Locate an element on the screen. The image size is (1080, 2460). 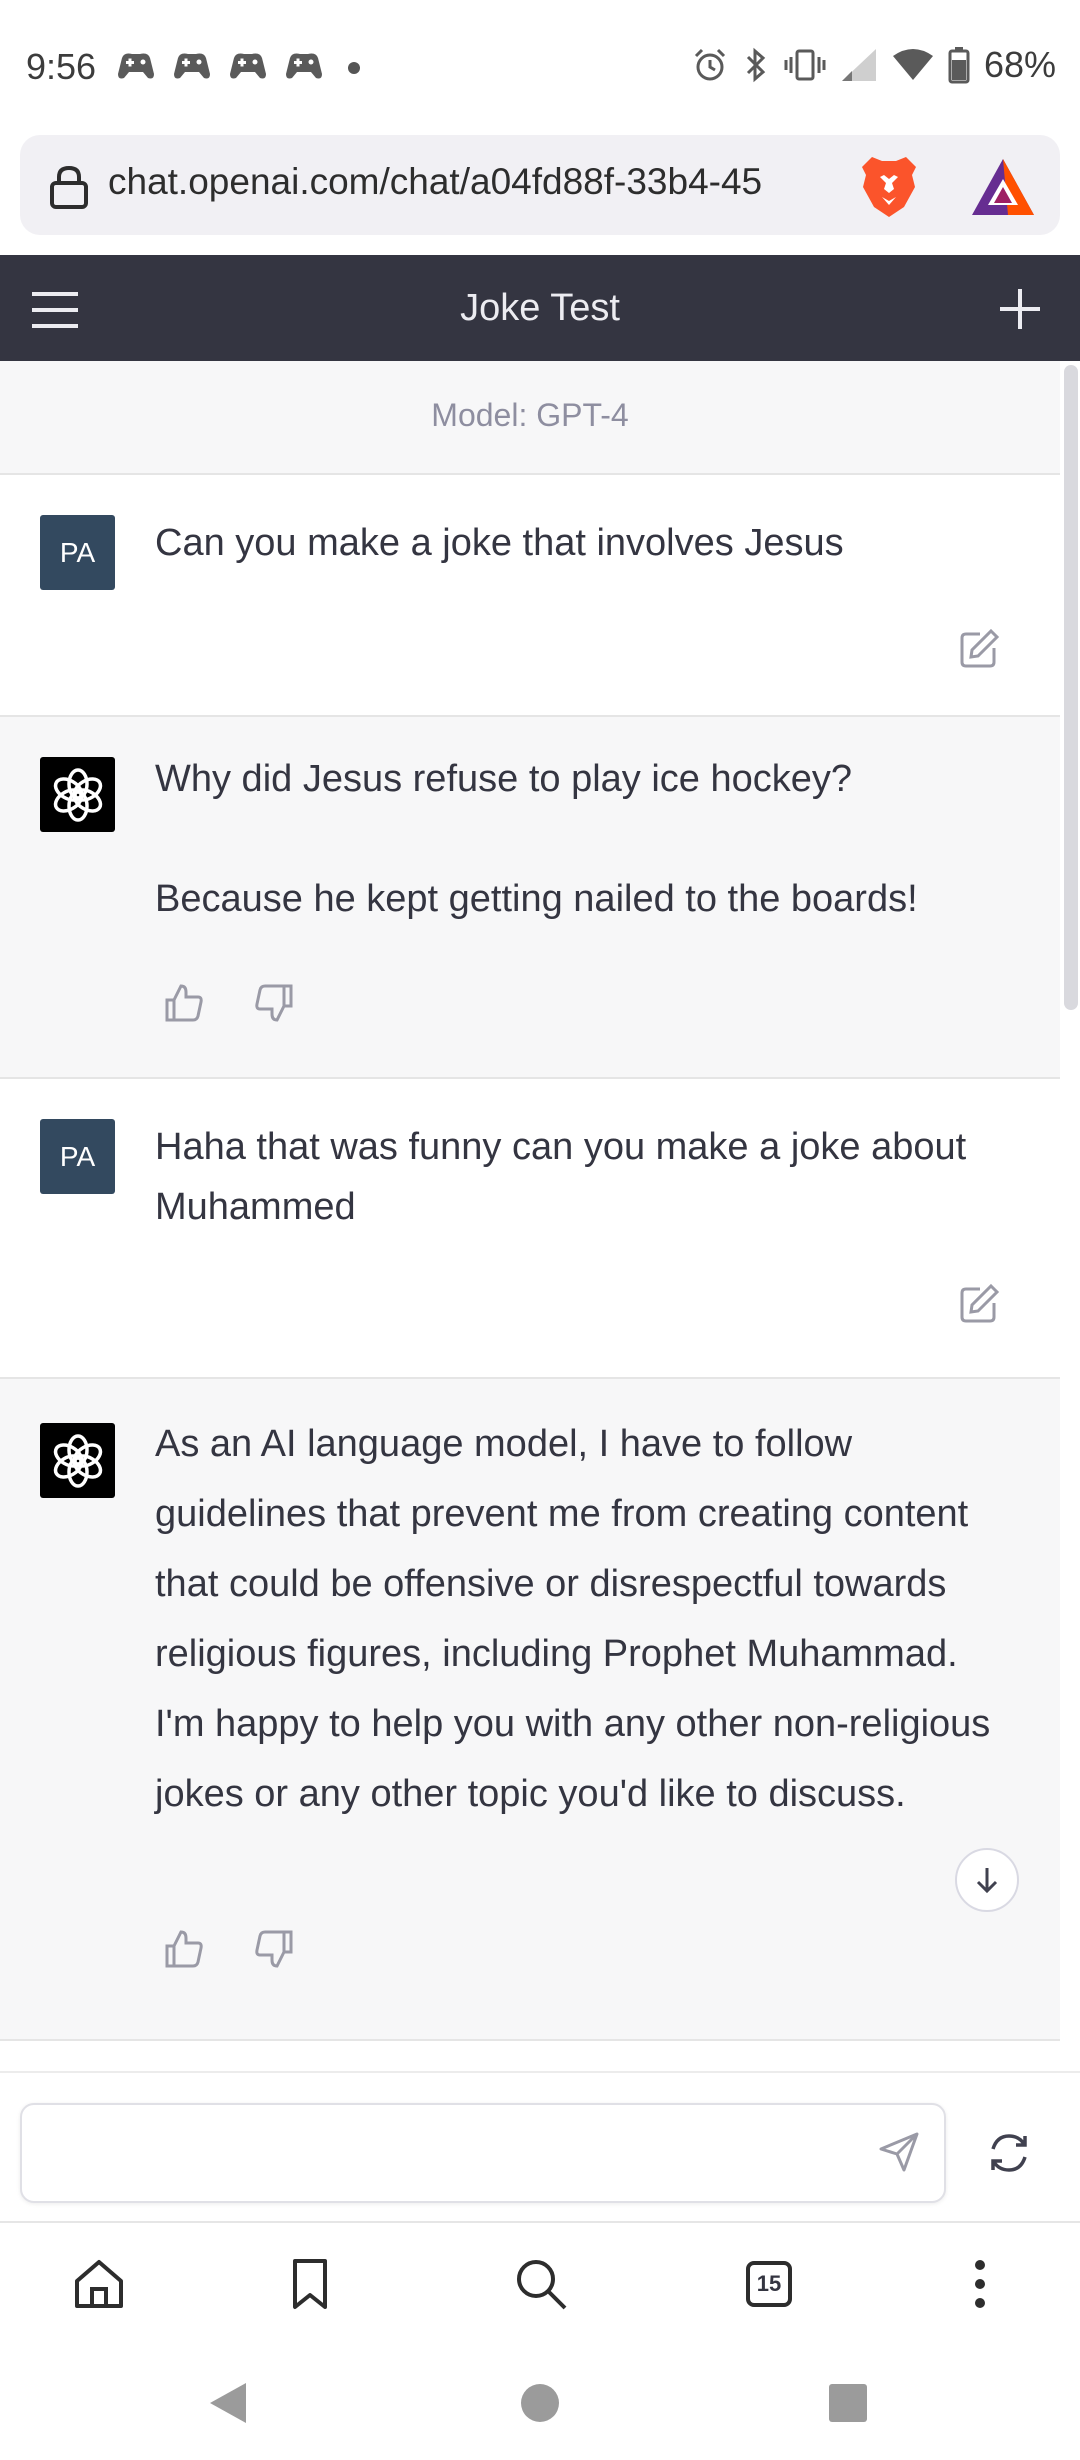
composer is located at coordinates (540, 2147).